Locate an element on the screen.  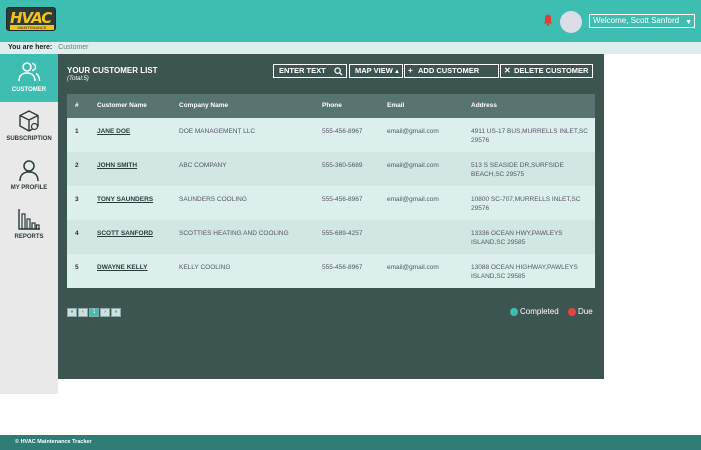
close-icon: ✕ is located at coordinates (507, 70).